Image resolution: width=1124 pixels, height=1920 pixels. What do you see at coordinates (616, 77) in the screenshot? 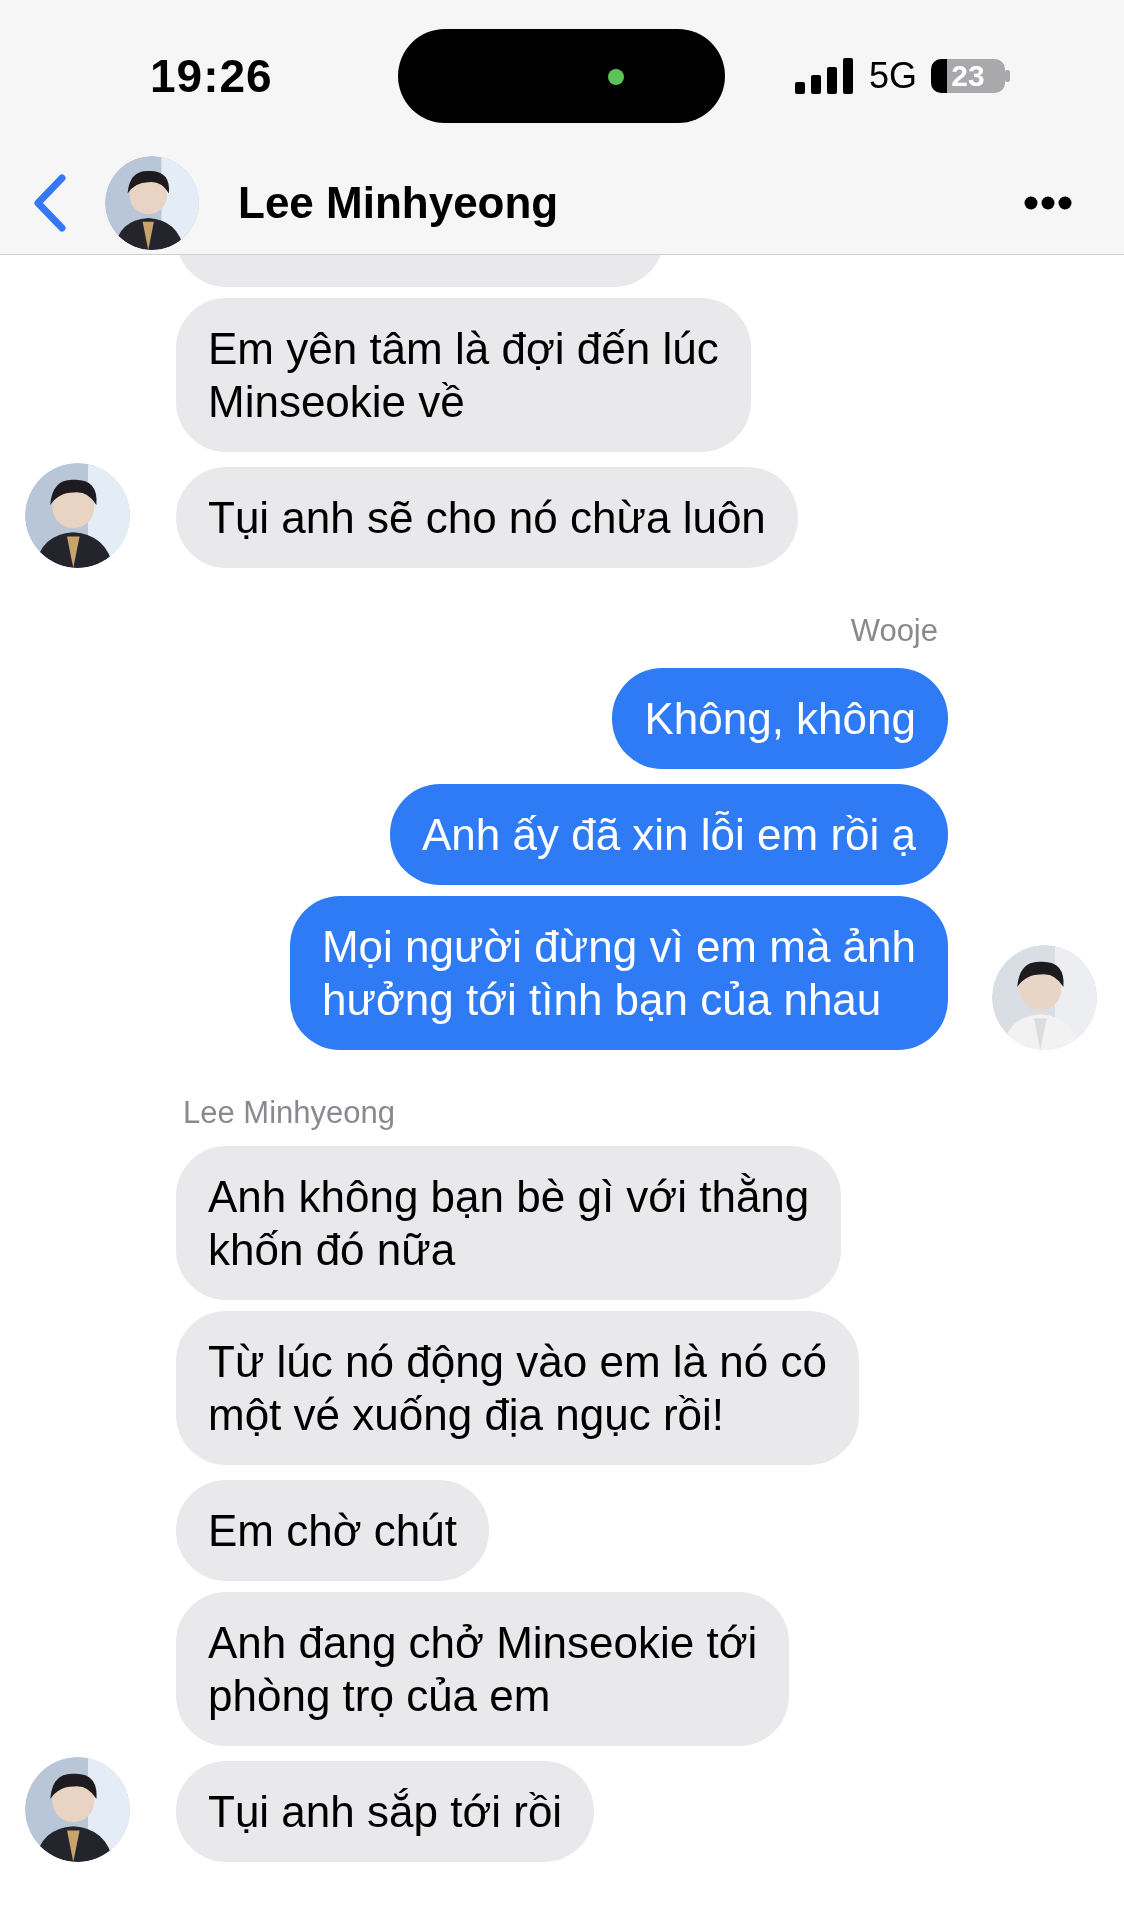
I see `camera-indicator-icon` at bounding box center [616, 77].